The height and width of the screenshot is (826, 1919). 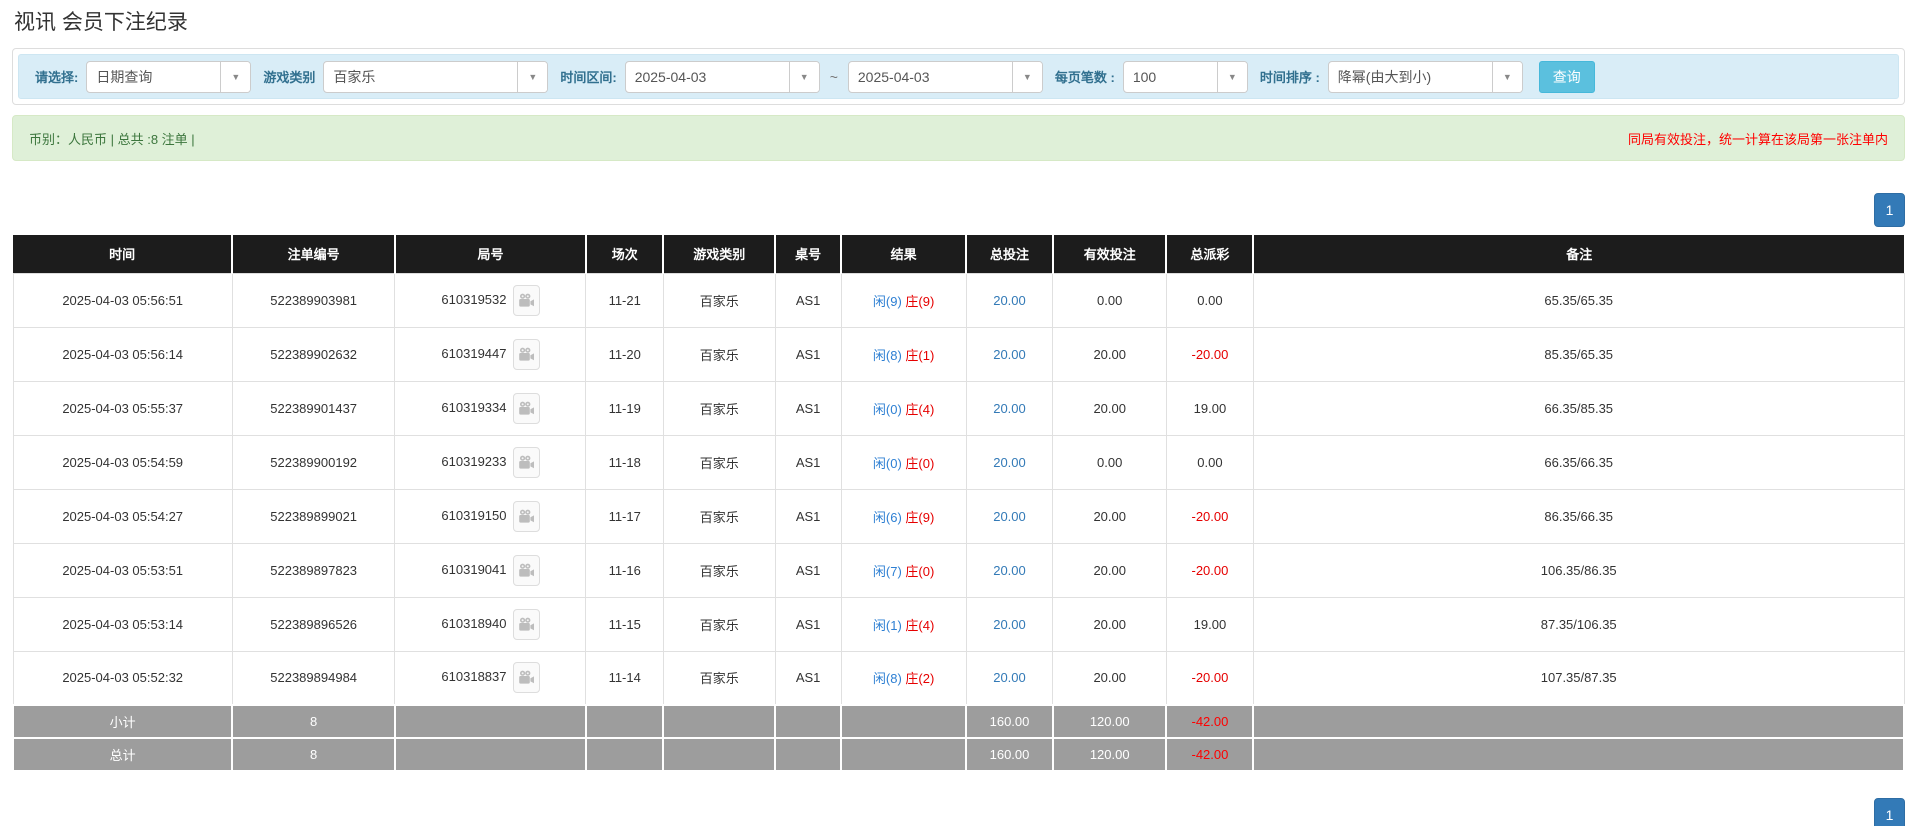 What do you see at coordinates (903, 354) in the screenshot?
I see `cell-result: 闲(8) 庄(1)` at bounding box center [903, 354].